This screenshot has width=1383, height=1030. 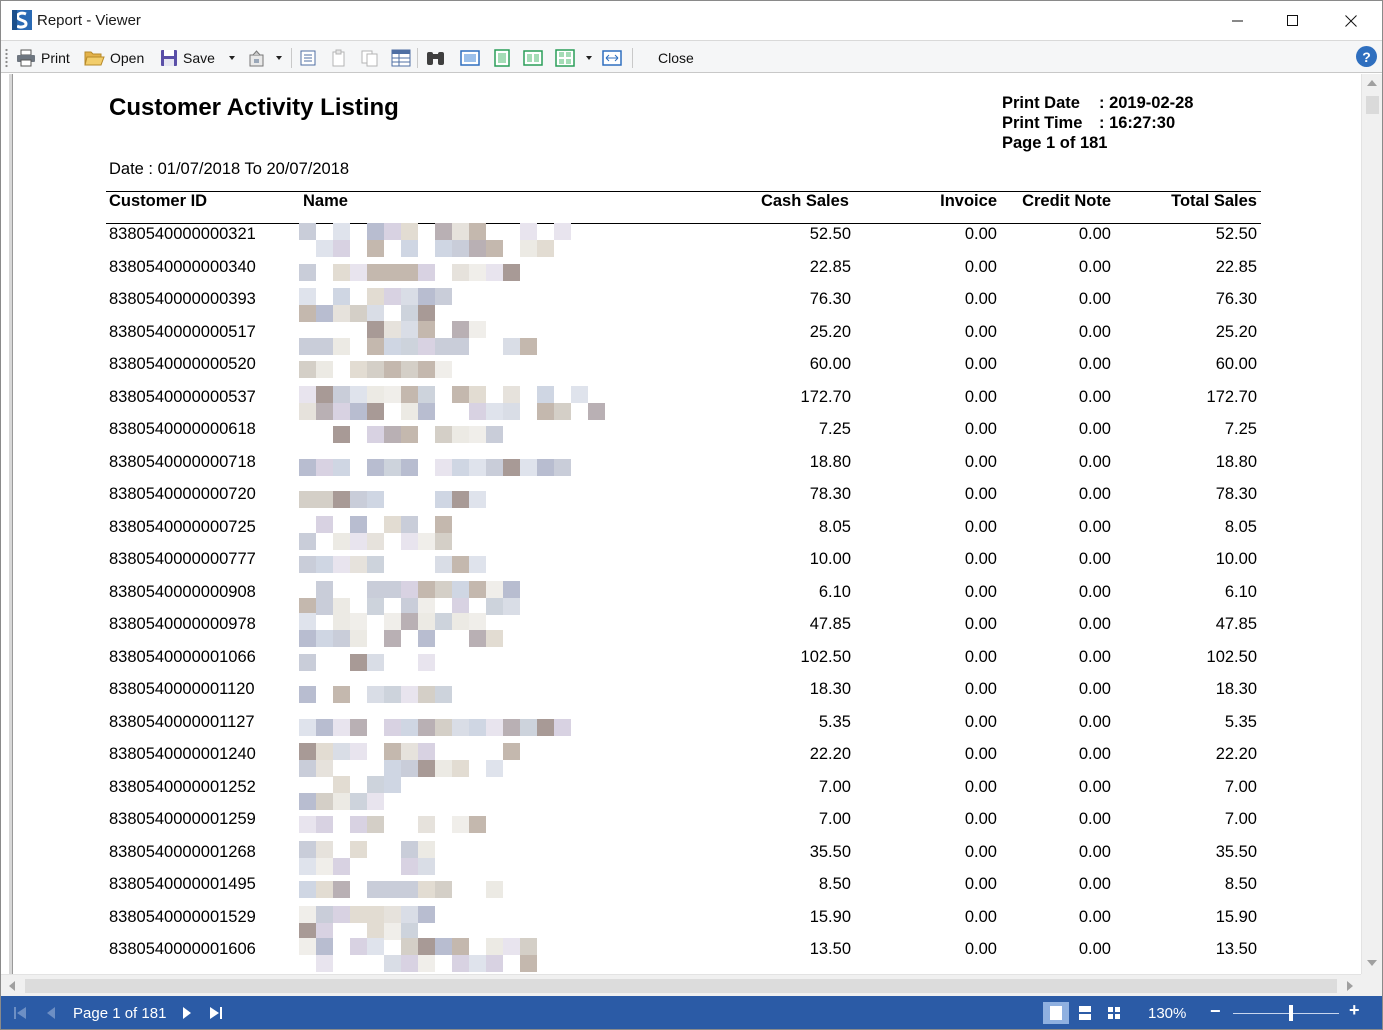 What do you see at coordinates (980, 754) in the screenshot?
I see `invoice-cell: 0.00` at bounding box center [980, 754].